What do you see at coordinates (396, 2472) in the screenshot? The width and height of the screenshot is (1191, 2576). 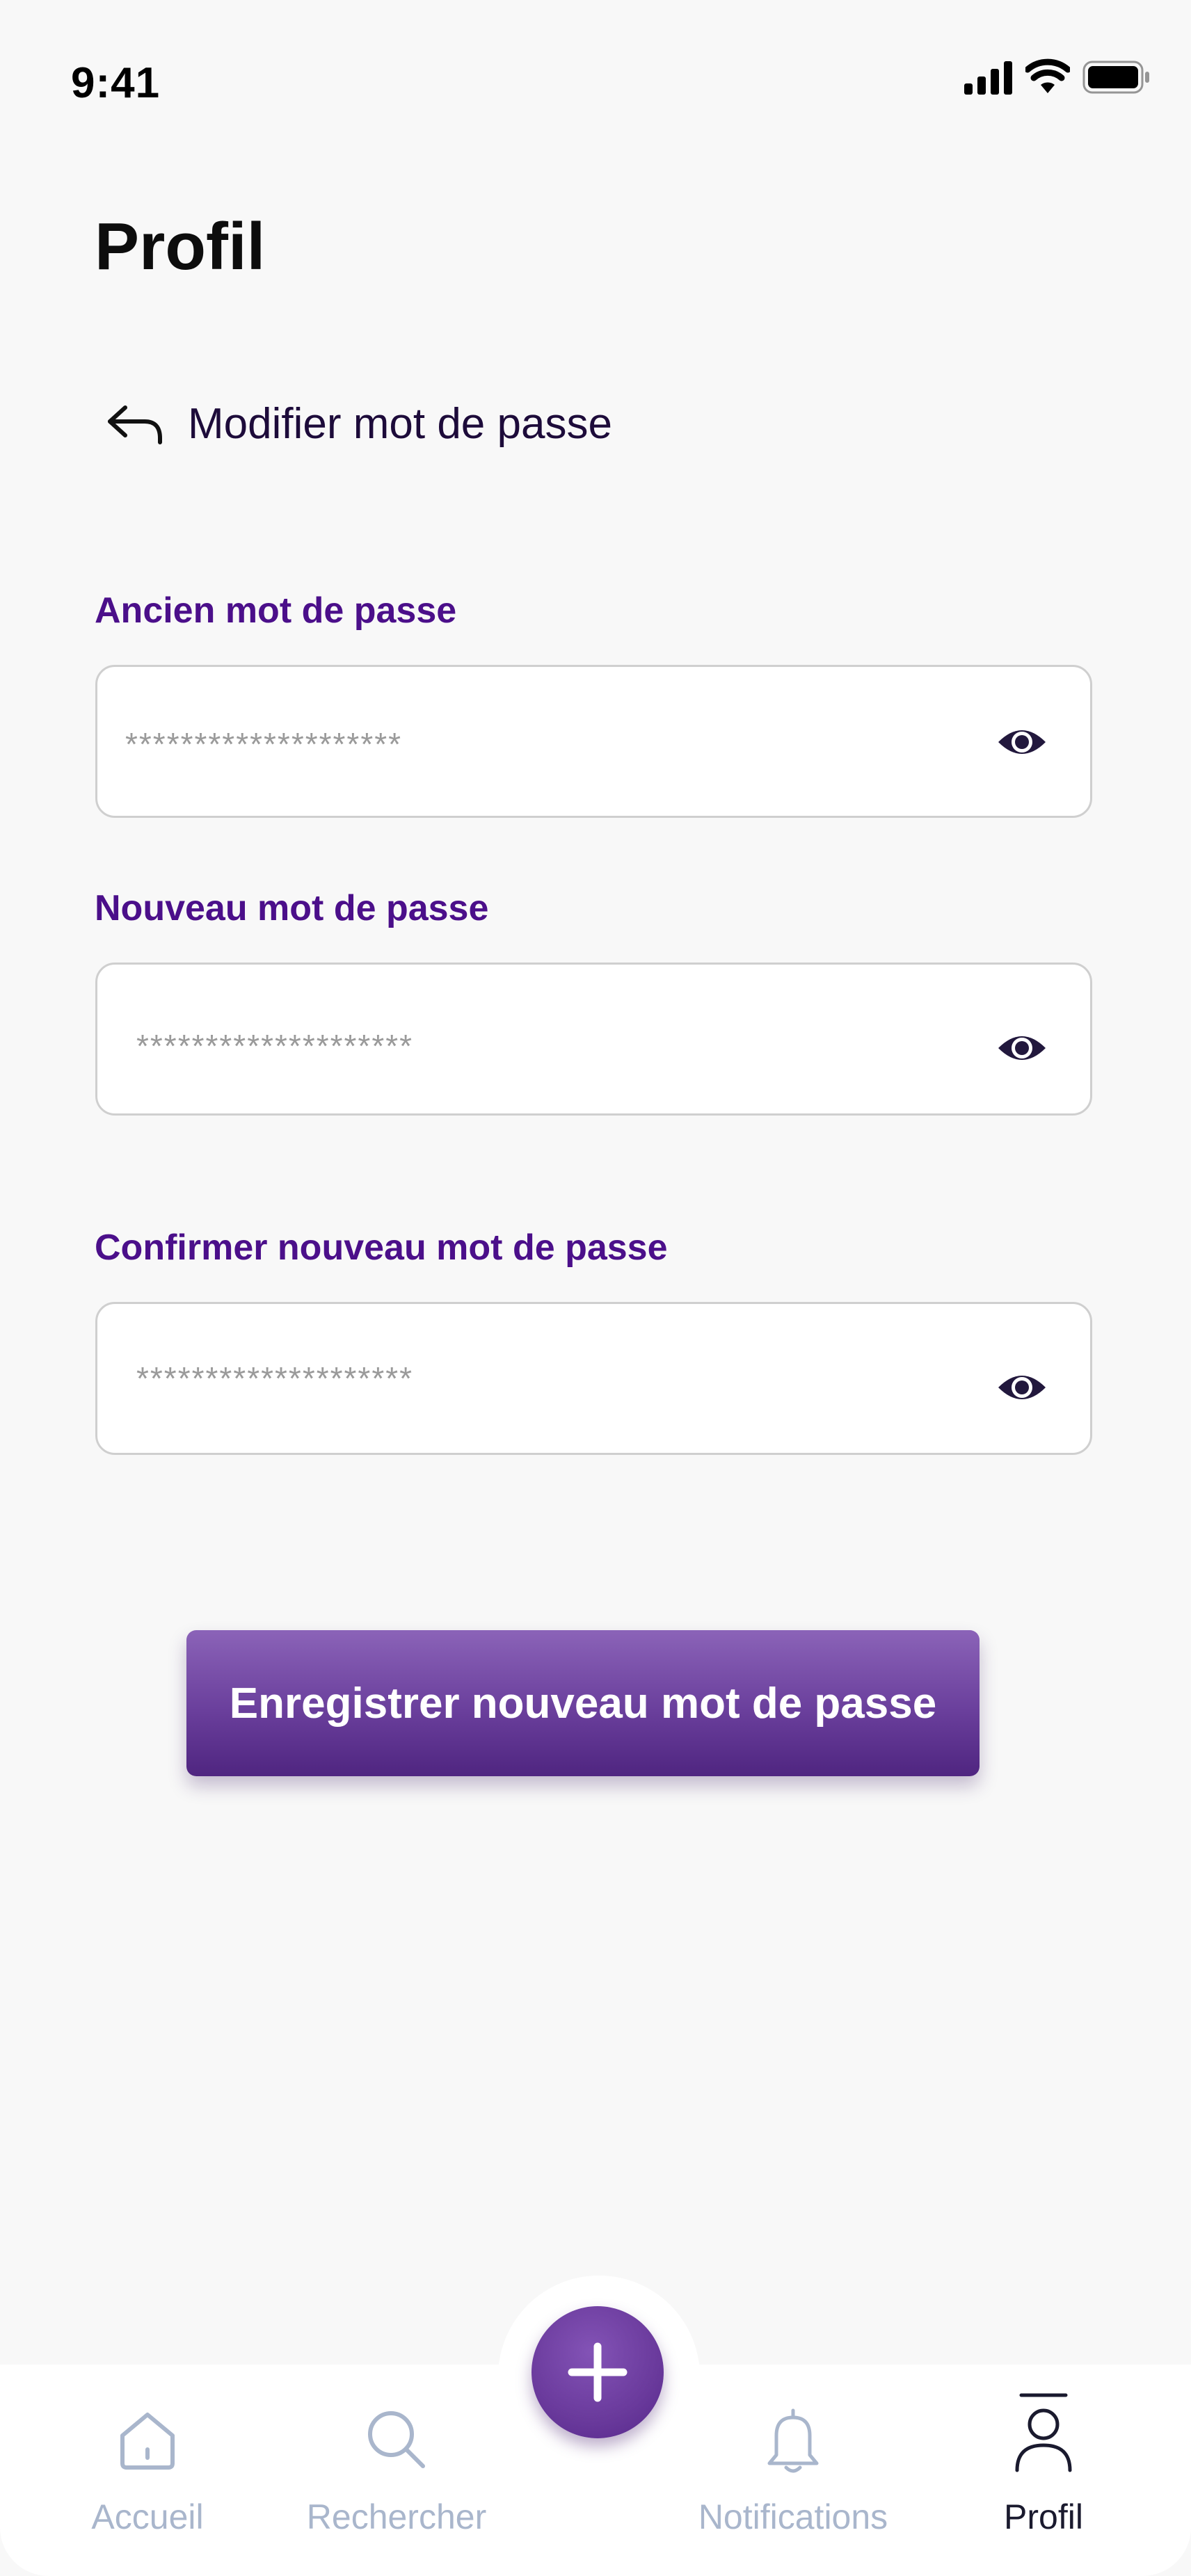 I see `nav-item-rechercher: Rechercher` at bounding box center [396, 2472].